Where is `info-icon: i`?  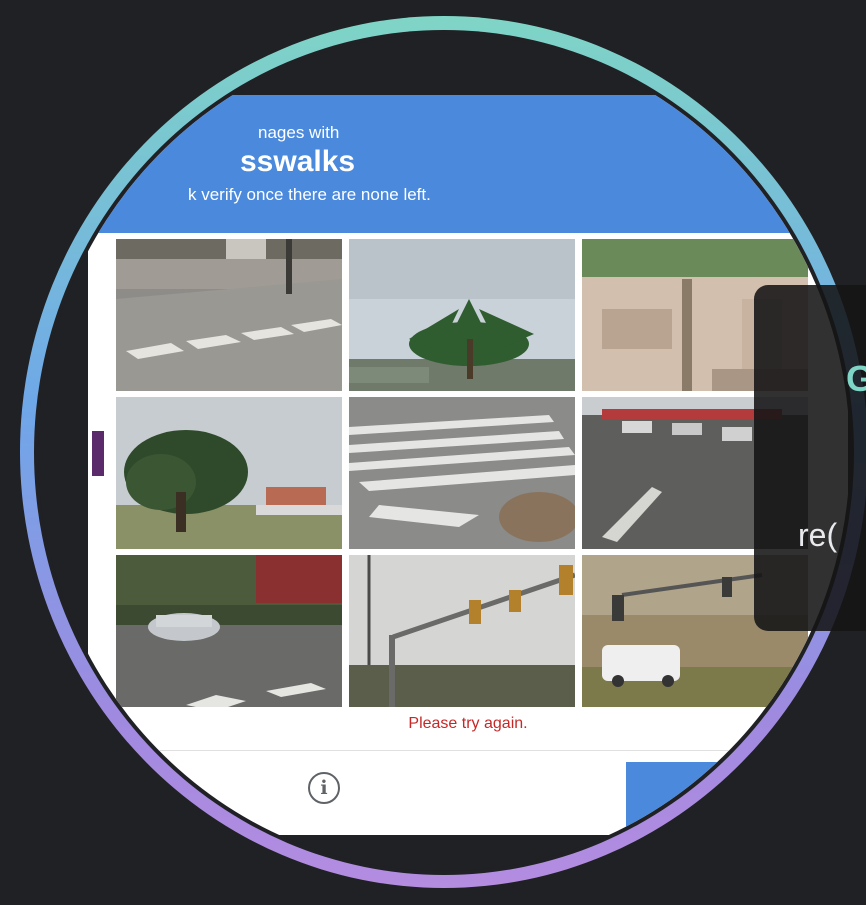 info-icon: i is located at coordinates (324, 788).